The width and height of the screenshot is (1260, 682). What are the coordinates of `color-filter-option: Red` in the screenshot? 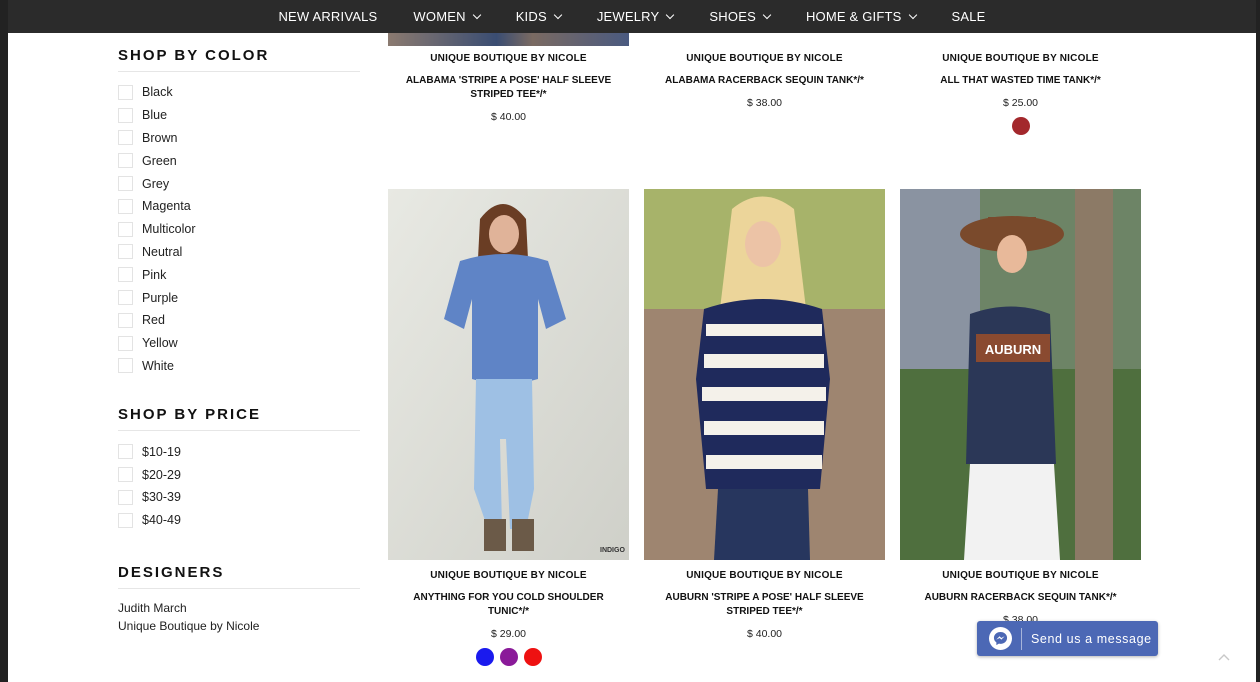 It's located at (239, 320).